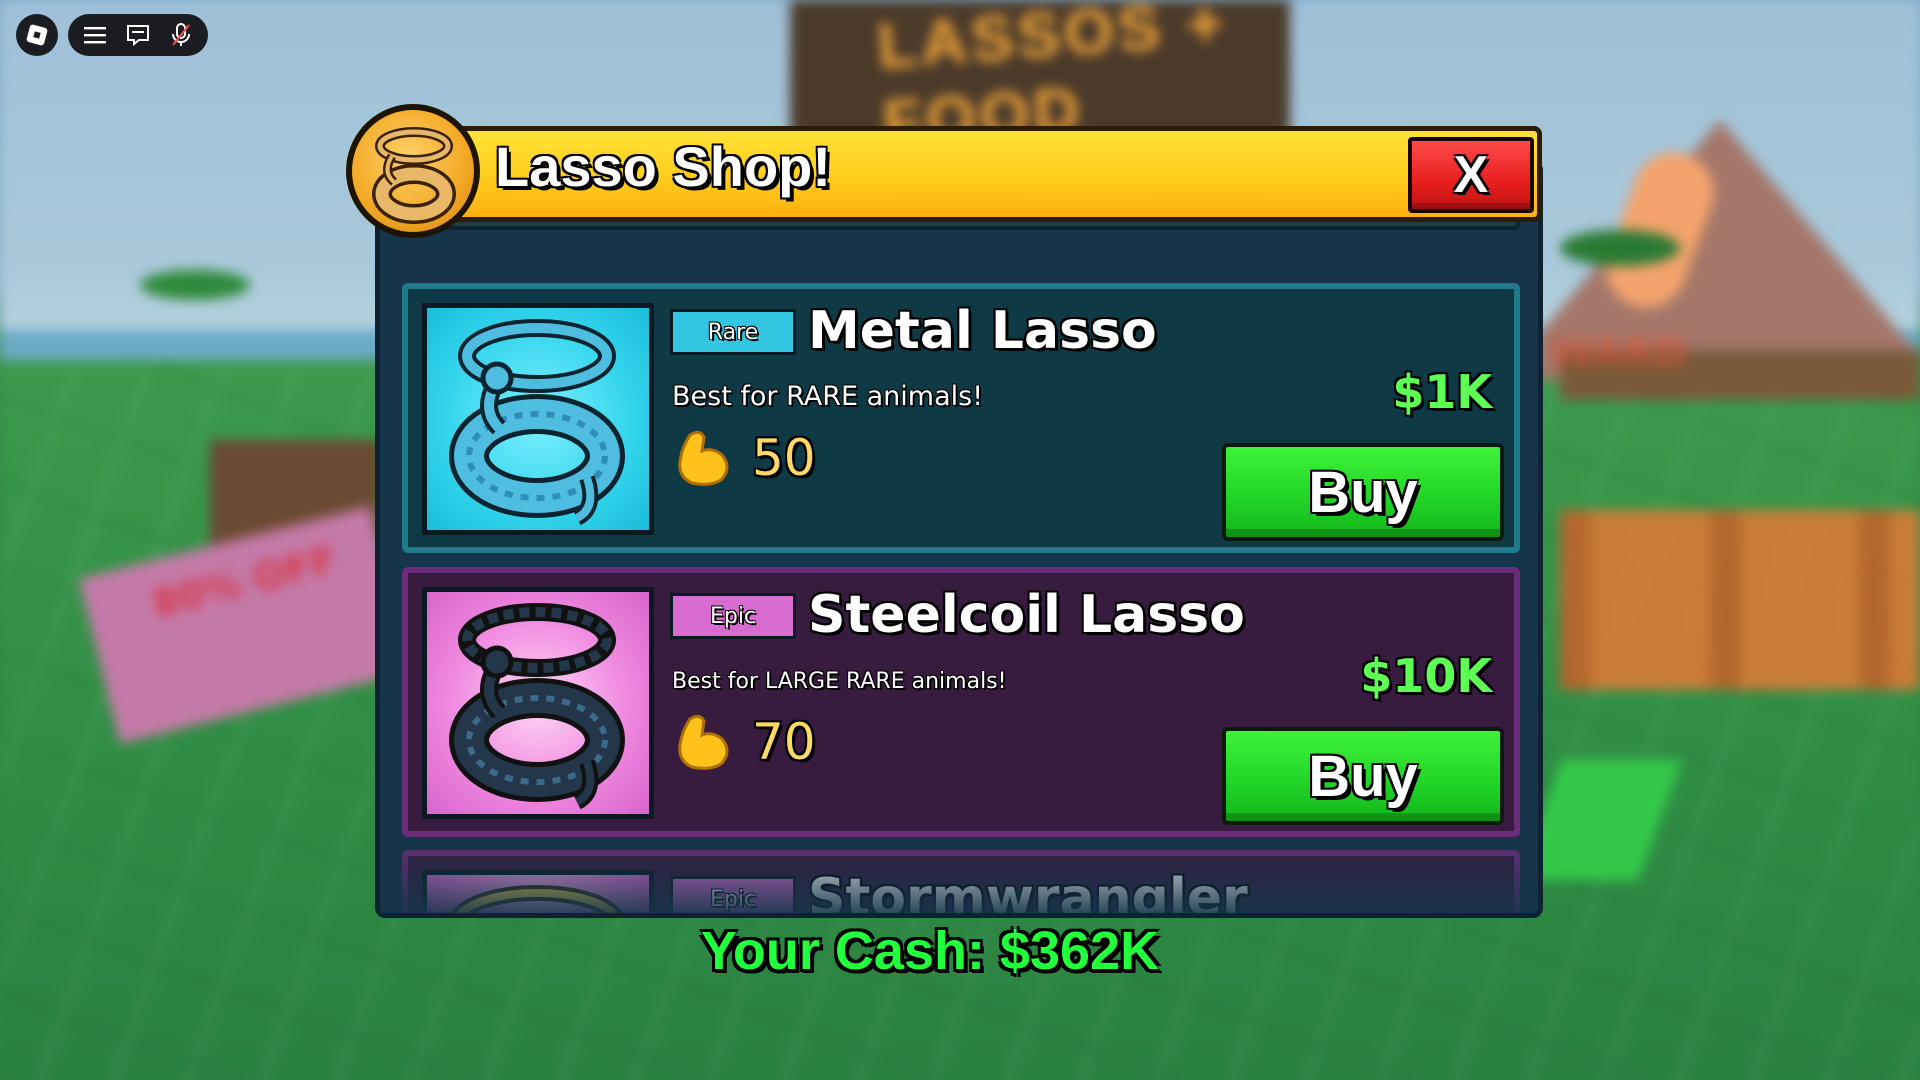 This screenshot has height=1080, width=1920. I want to click on close-button: X, so click(1471, 175).